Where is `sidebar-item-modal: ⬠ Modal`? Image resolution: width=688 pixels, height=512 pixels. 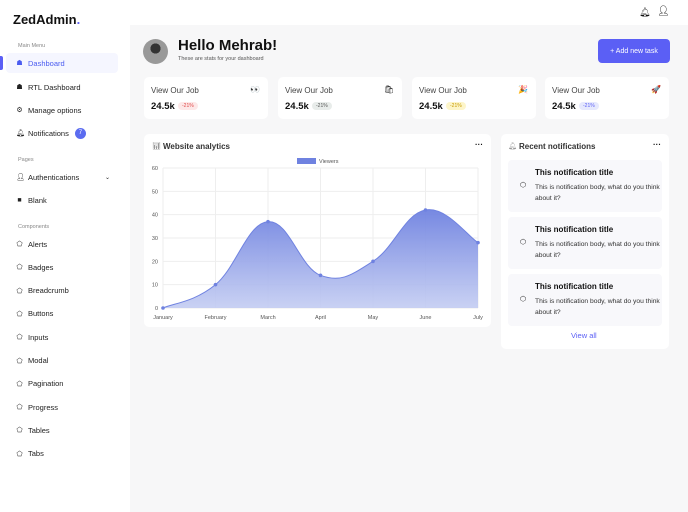 sidebar-item-modal: ⬠ Modal is located at coordinates (62, 361).